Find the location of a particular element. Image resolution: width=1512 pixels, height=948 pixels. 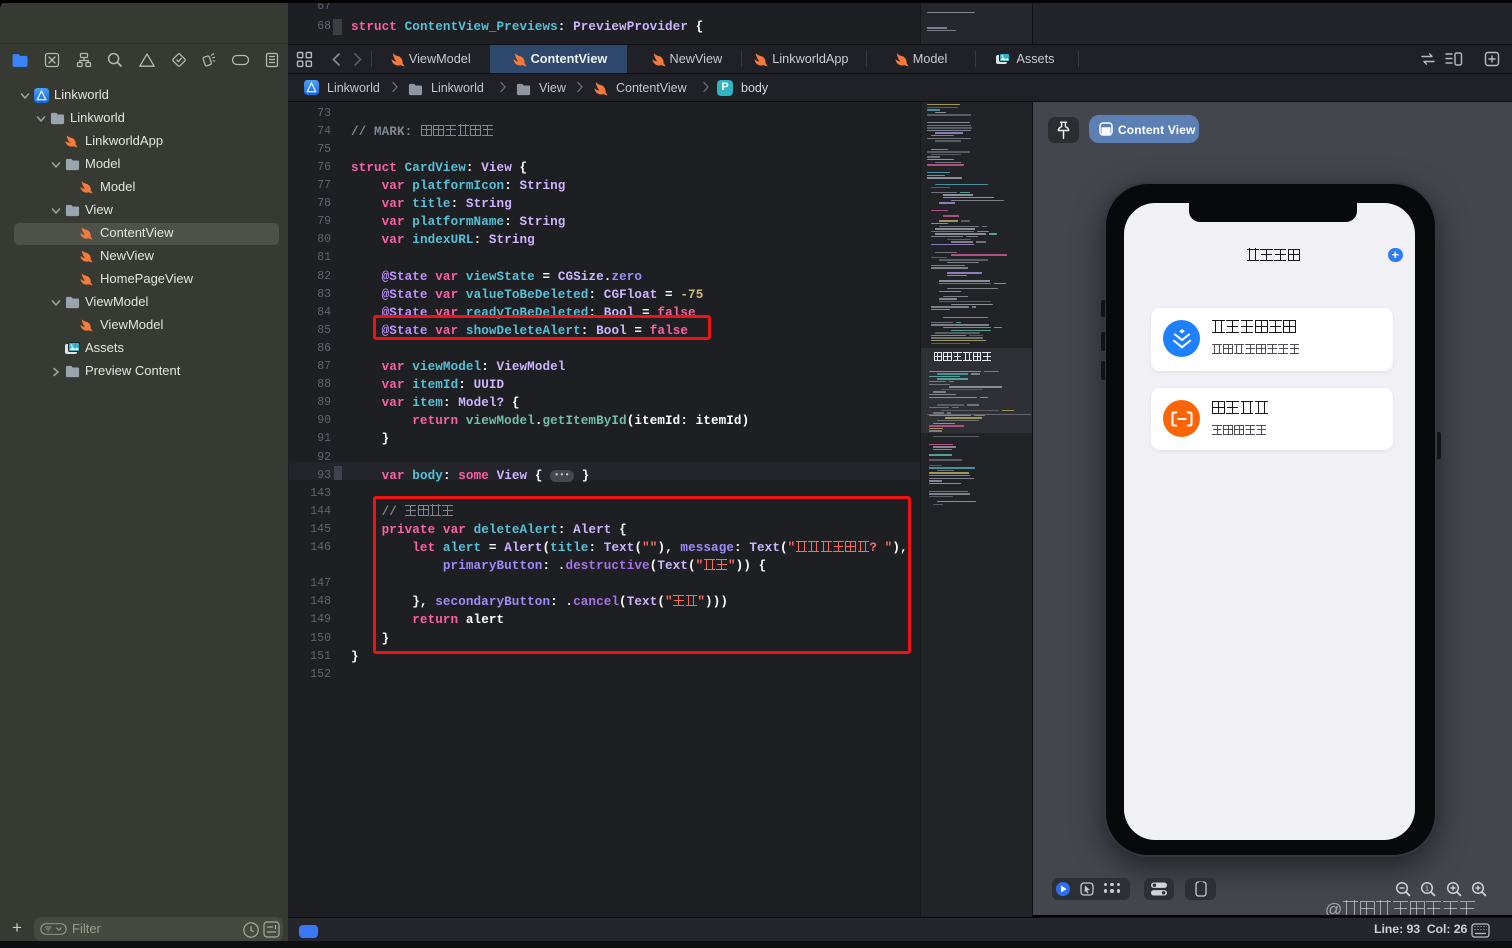

svg-text: 1 is located at coordinates (1427, 888).